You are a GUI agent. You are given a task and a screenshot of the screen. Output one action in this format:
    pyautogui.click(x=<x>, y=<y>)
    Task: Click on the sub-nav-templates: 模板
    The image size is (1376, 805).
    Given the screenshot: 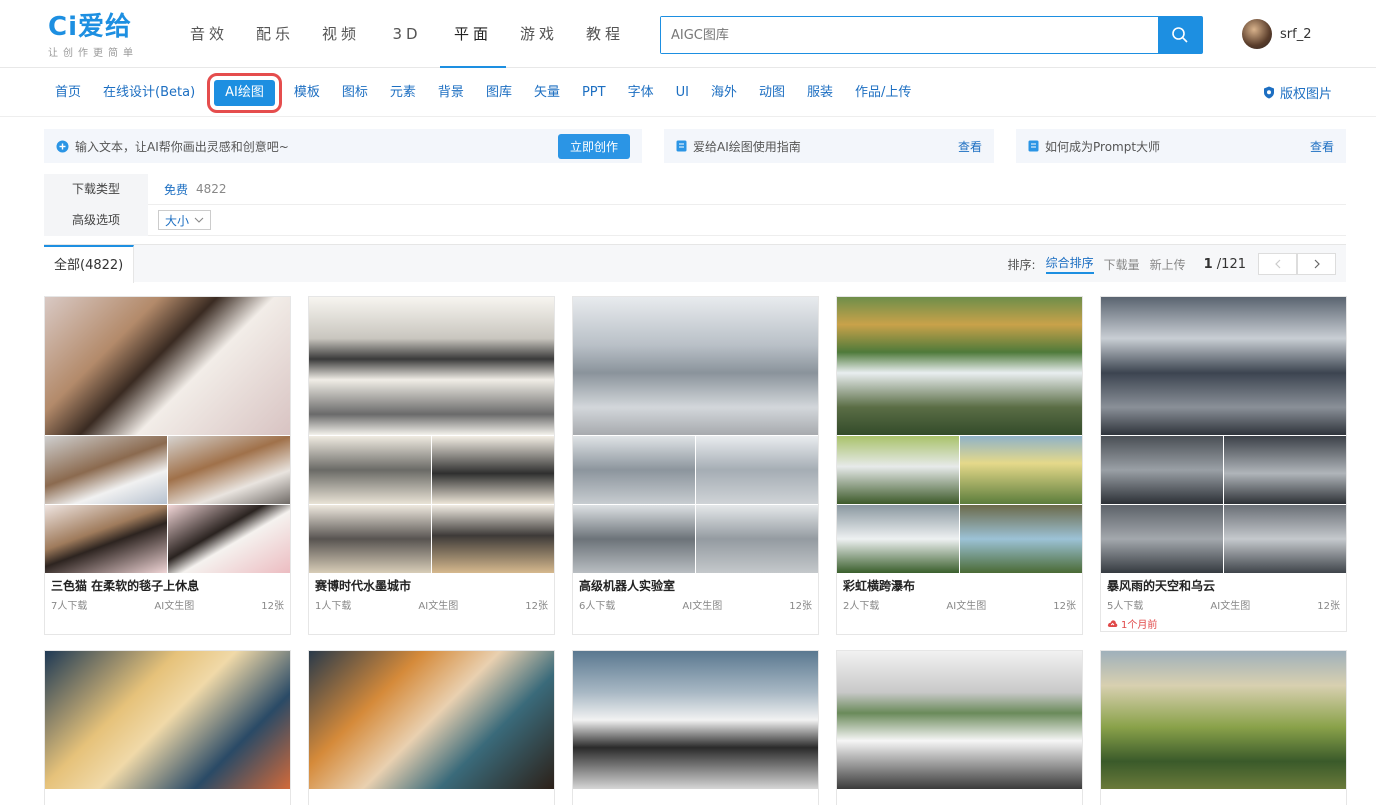 What is the action you would take?
    pyautogui.click(x=307, y=93)
    